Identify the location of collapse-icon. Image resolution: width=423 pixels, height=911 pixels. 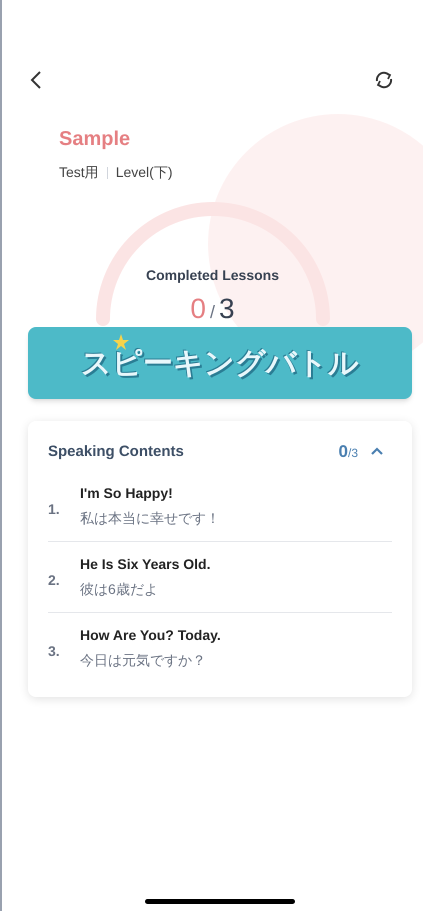
(377, 451).